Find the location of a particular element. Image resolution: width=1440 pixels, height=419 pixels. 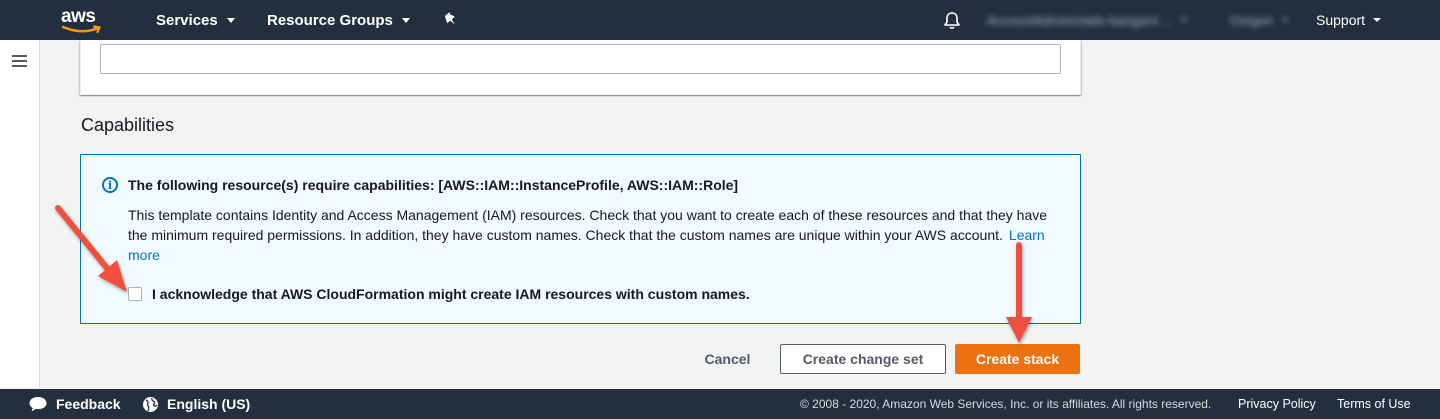

create-stack-button: Create stack is located at coordinates (1017, 359).